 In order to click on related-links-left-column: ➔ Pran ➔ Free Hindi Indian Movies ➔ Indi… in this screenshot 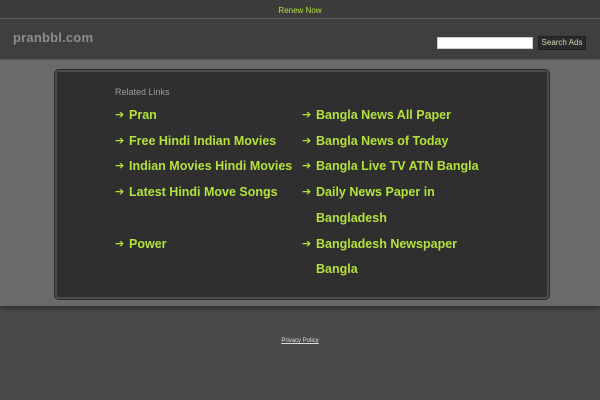, I will do `click(206, 180)`.